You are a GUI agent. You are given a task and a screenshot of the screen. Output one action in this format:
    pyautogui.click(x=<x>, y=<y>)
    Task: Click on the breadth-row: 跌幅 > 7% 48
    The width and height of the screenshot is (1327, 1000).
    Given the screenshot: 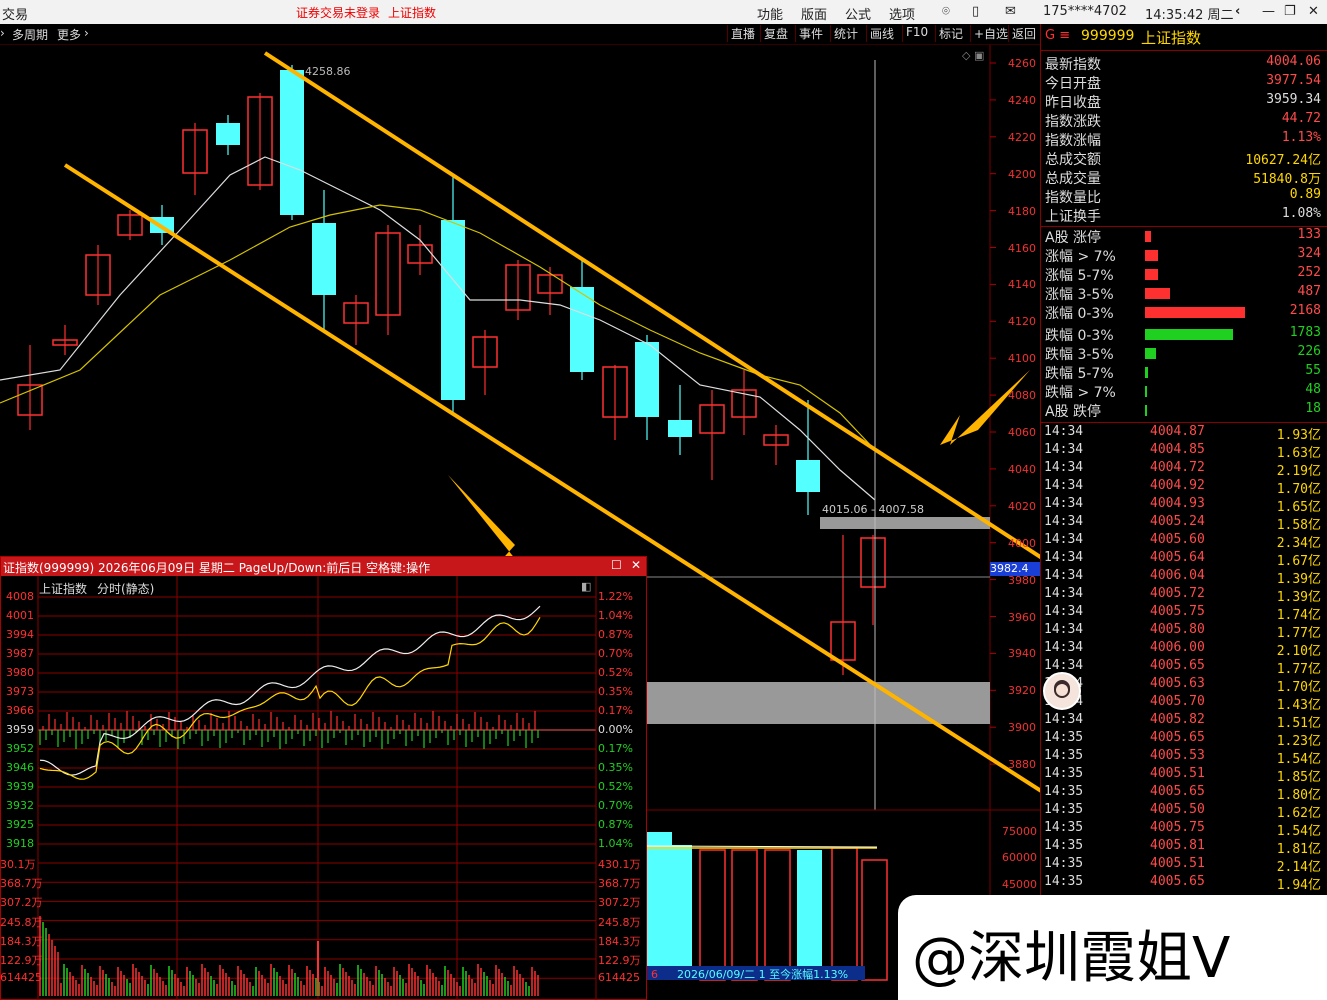 What is the action you would take?
    pyautogui.click(x=1185, y=391)
    